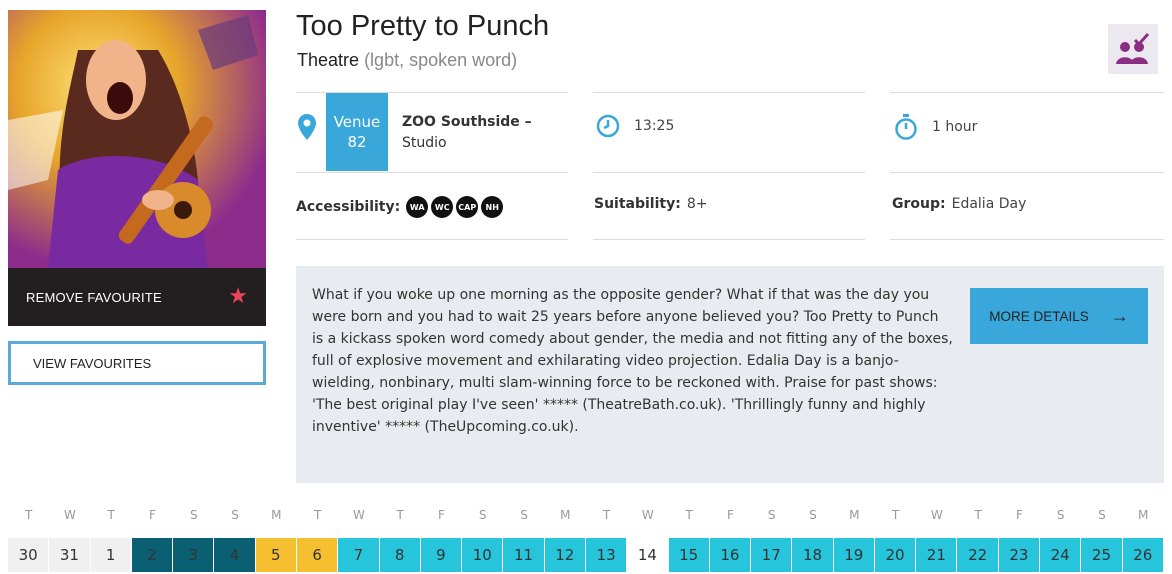 The image size is (1172, 574). I want to click on more-details-label: MORE DETAILS, so click(1039, 316).